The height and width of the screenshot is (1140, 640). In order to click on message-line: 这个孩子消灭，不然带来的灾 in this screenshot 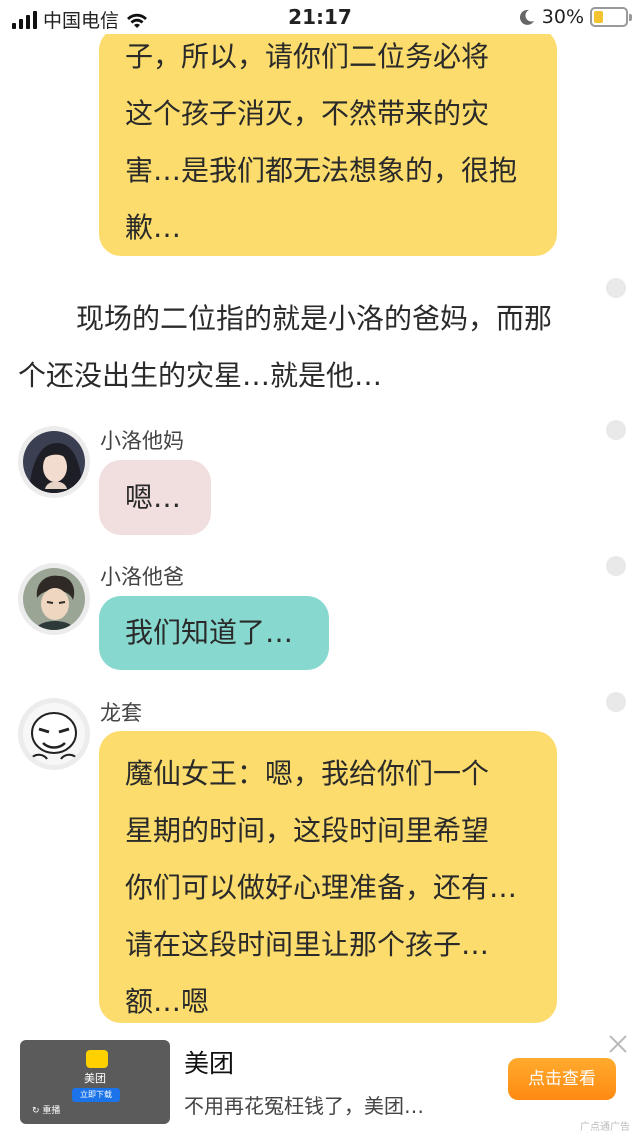, I will do `click(307, 113)`.